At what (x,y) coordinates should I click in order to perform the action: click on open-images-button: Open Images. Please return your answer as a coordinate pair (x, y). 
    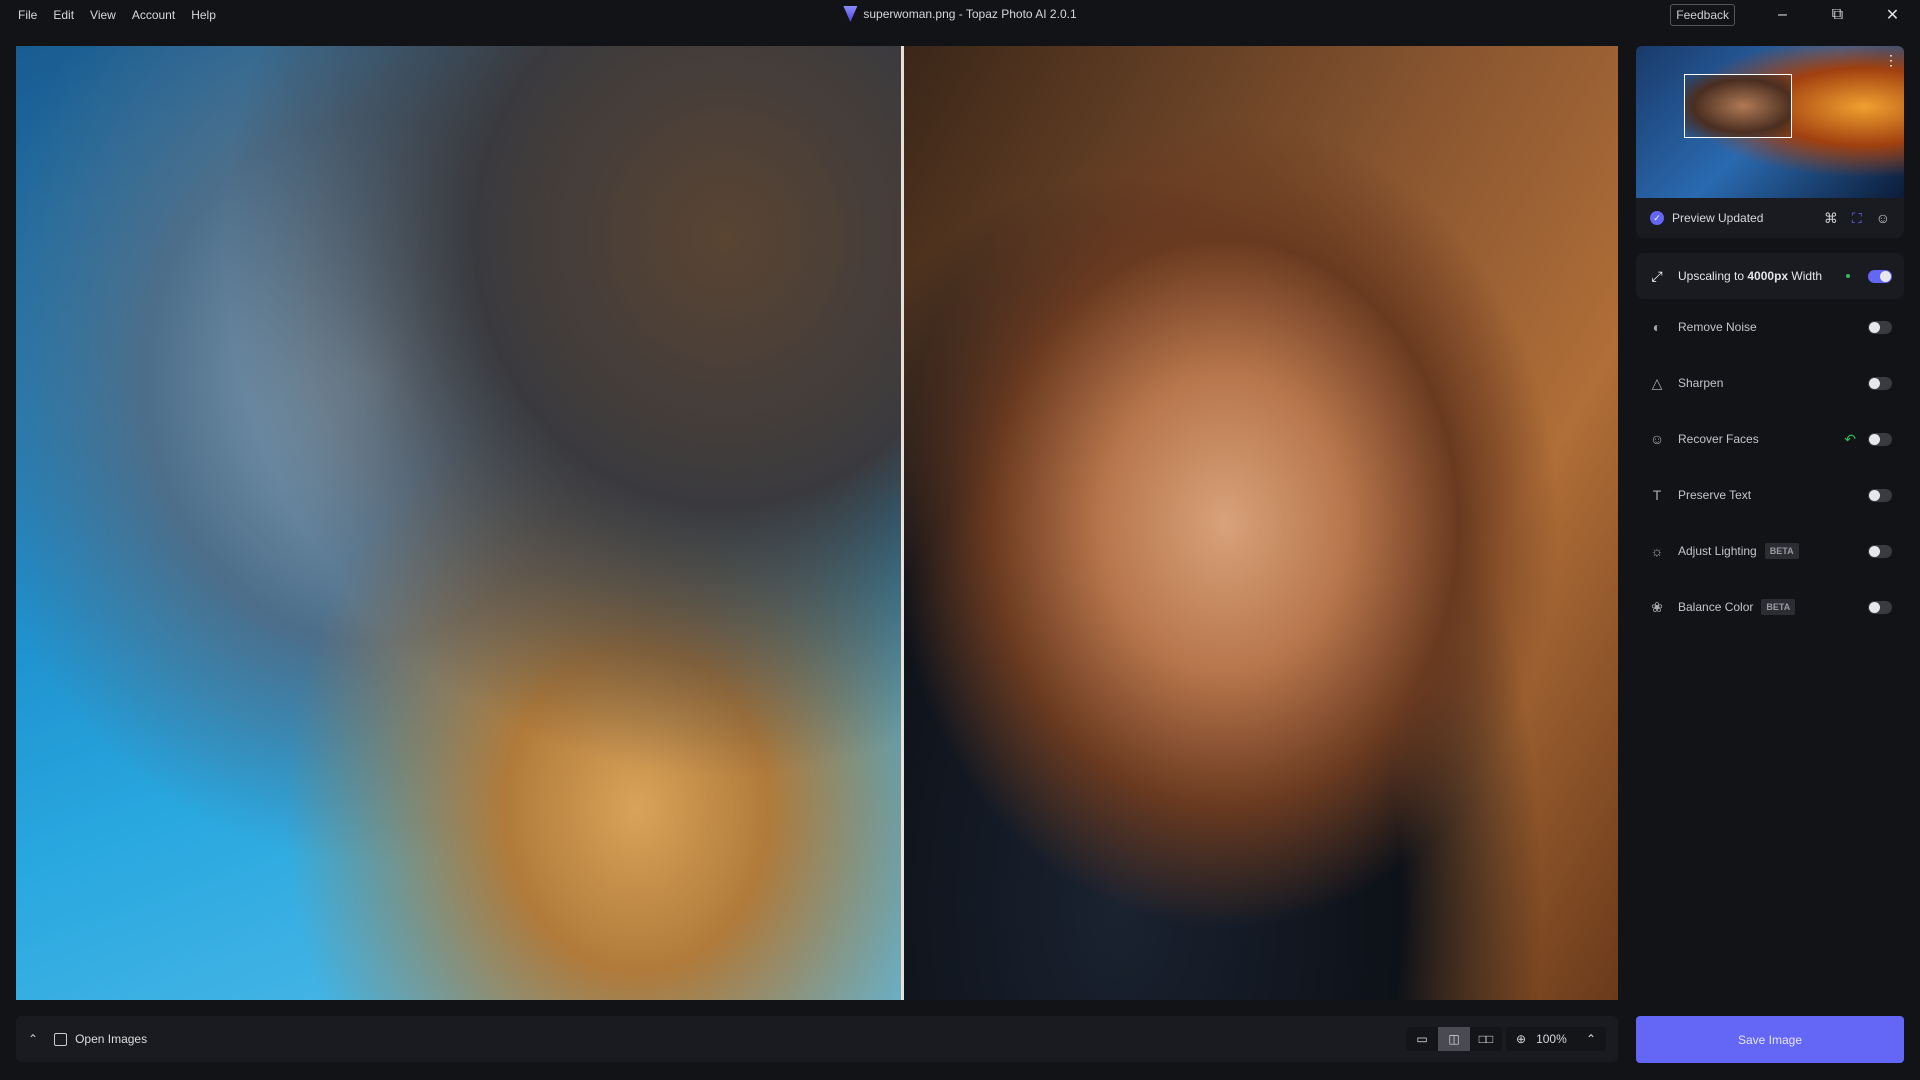
    Looking at the image, I should click on (100, 1039).